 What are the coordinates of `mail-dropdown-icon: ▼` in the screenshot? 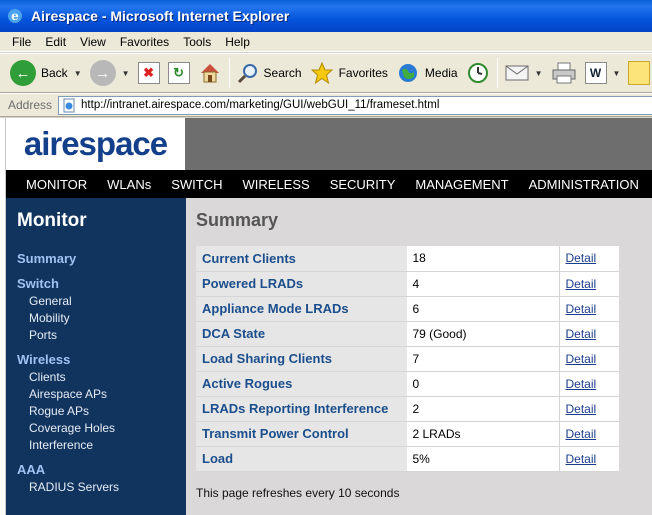 It's located at (539, 73).